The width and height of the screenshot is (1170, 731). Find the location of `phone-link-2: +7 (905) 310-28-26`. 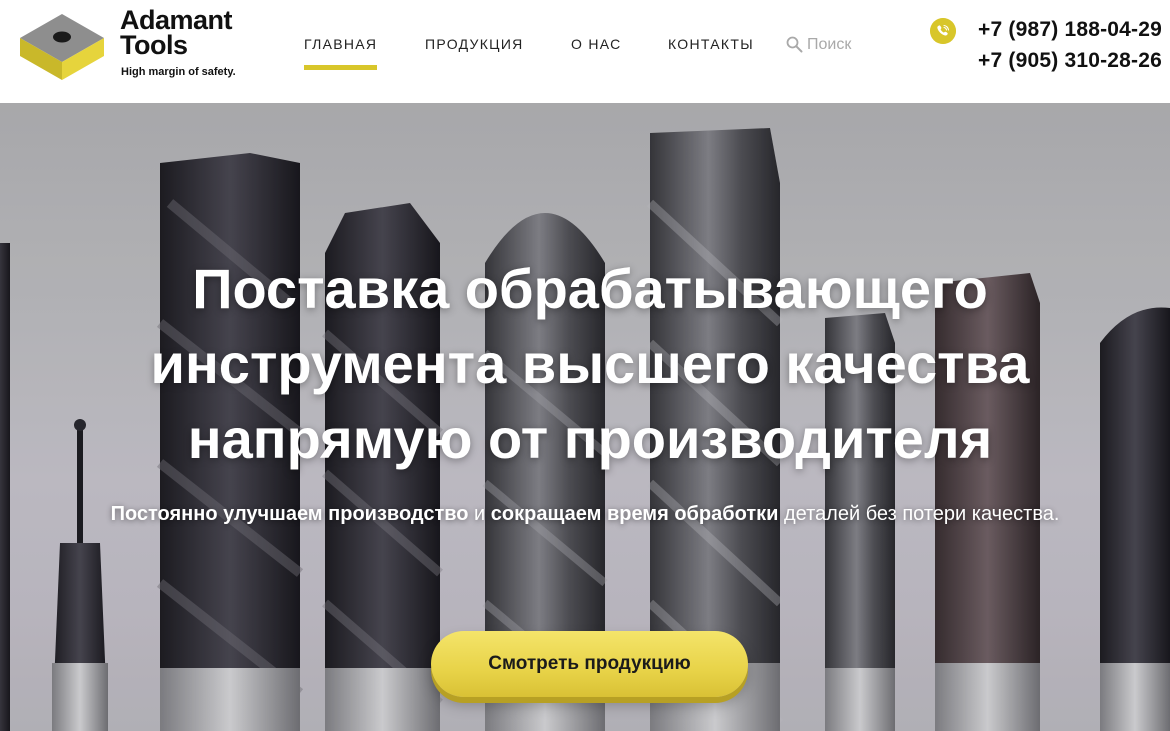

phone-link-2: +7 (905) 310-28-26 is located at coordinates (1070, 61).